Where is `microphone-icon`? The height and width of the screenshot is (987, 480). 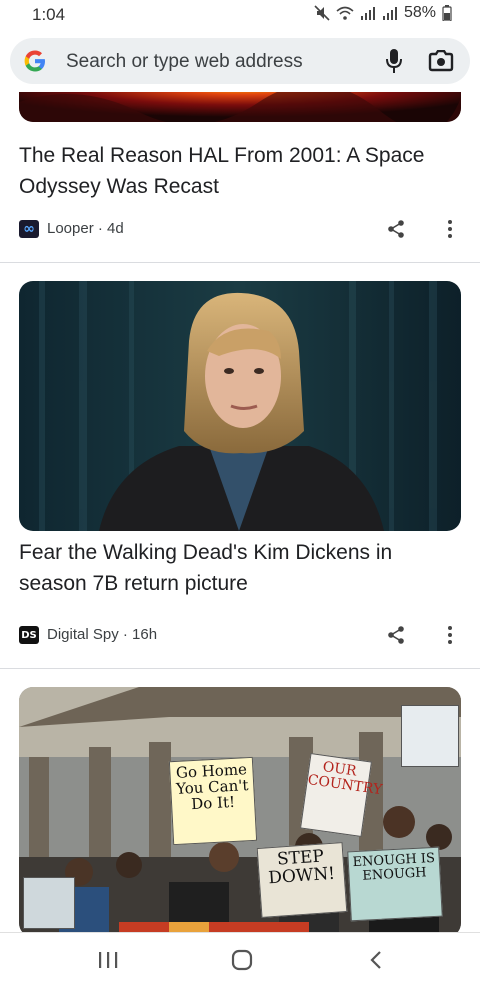
microphone-icon is located at coordinates (394, 61).